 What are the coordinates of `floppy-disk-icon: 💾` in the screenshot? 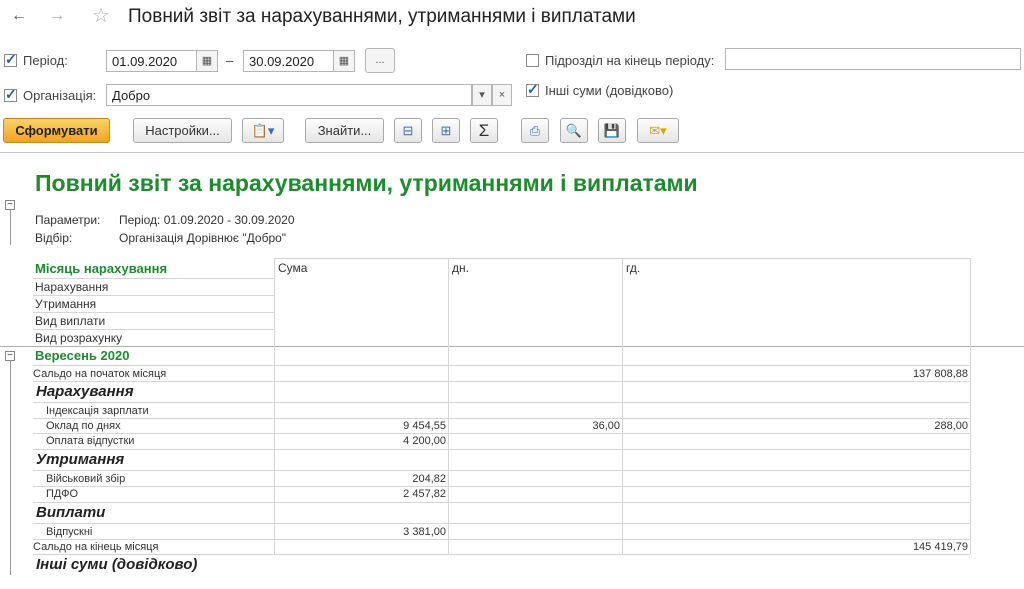 It's located at (612, 130).